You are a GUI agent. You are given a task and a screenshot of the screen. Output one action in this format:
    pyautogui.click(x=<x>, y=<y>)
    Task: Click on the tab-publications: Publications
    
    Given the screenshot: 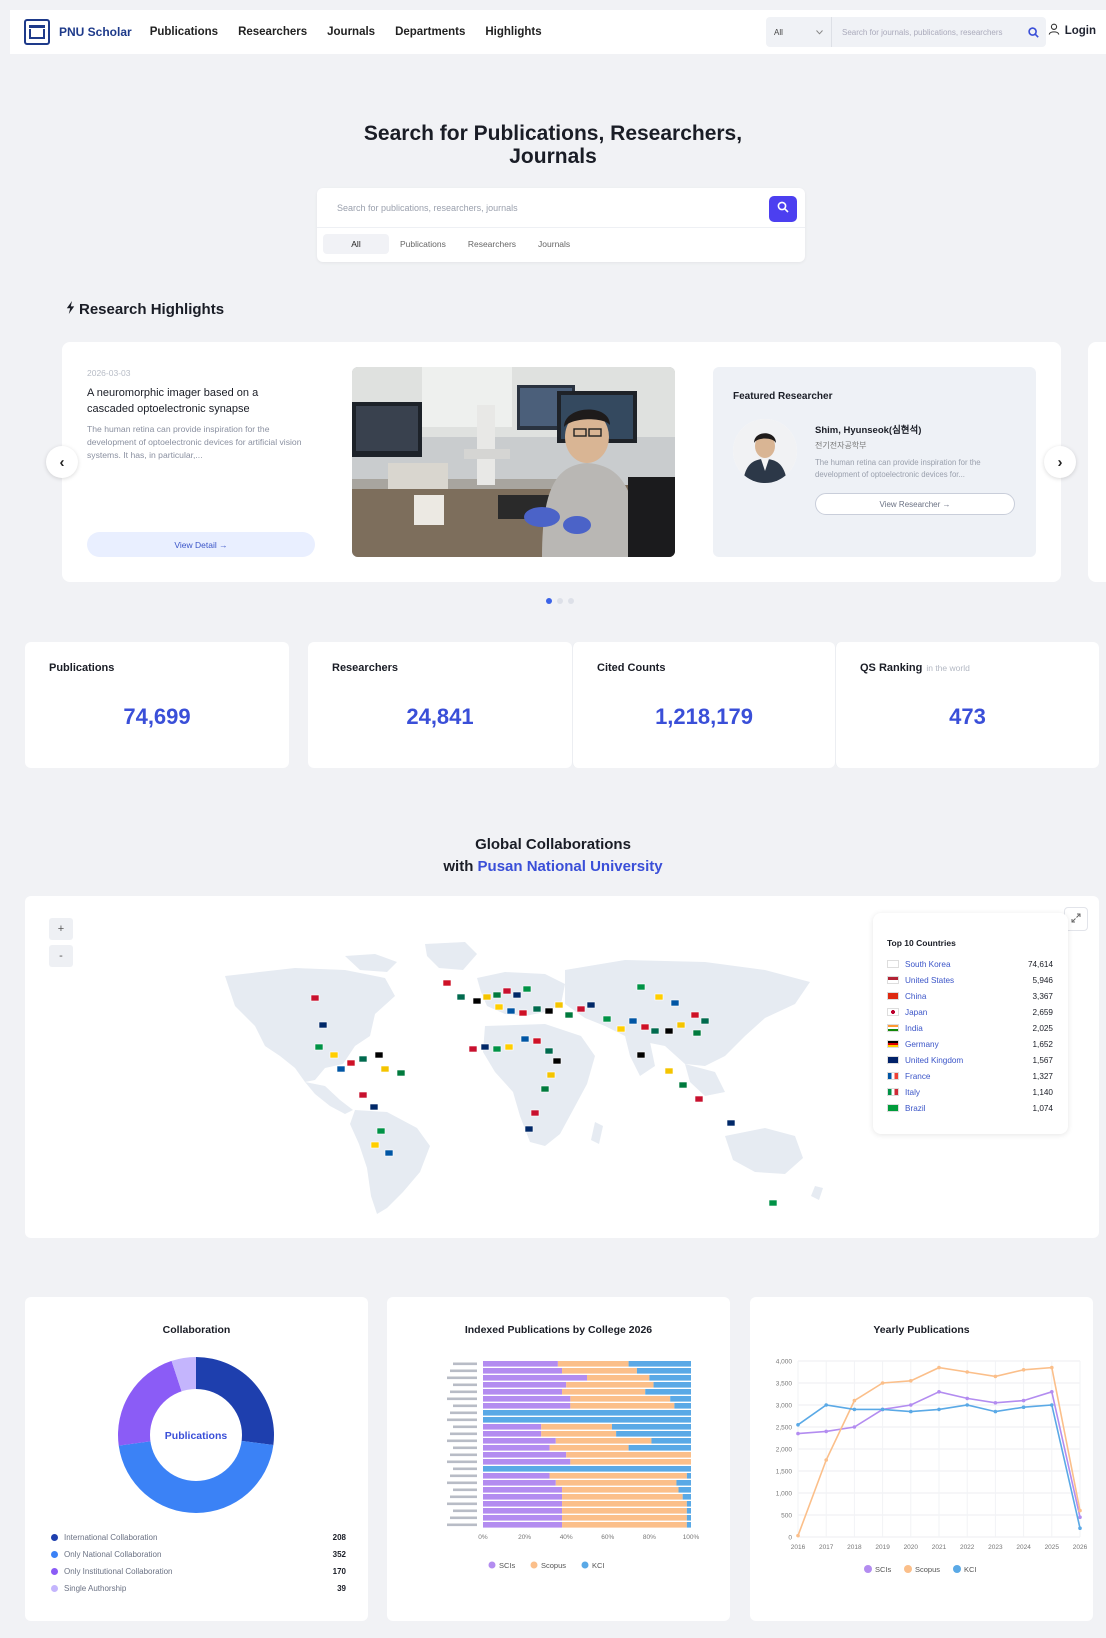 What is the action you would take?
    pyautogui.click(x=423, y=244)
    